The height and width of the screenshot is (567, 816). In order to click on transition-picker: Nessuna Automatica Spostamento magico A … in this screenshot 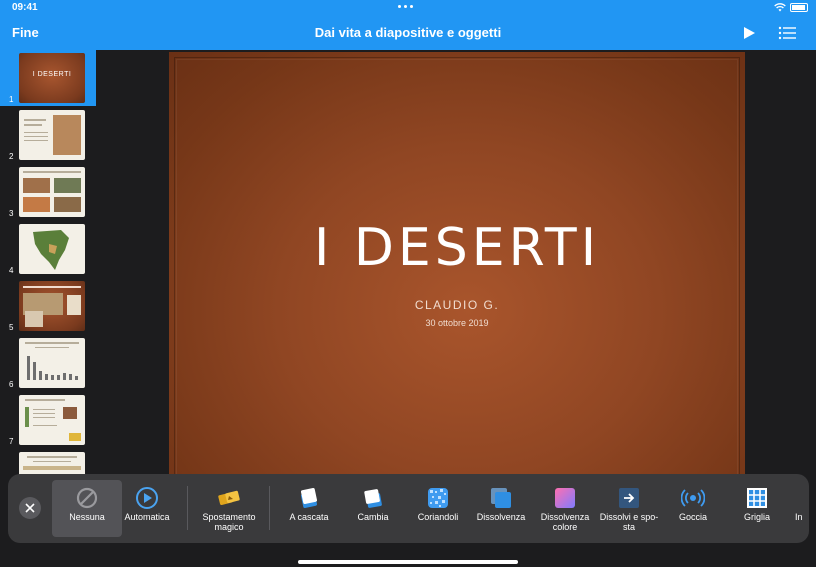, I will do `click(408, 508)`.